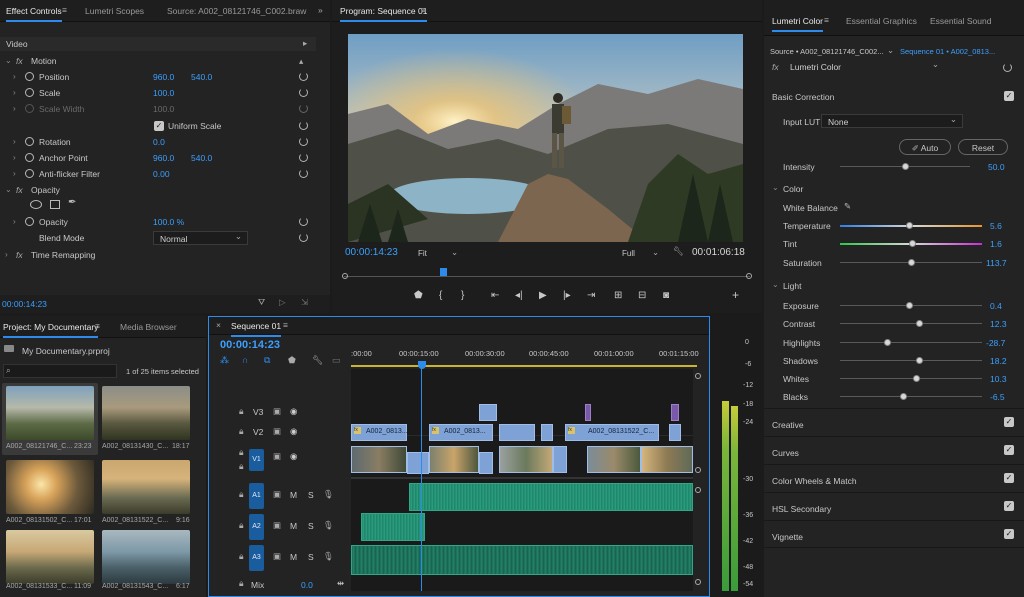  I want to click on audio-clip-a3, so click(522, 560).